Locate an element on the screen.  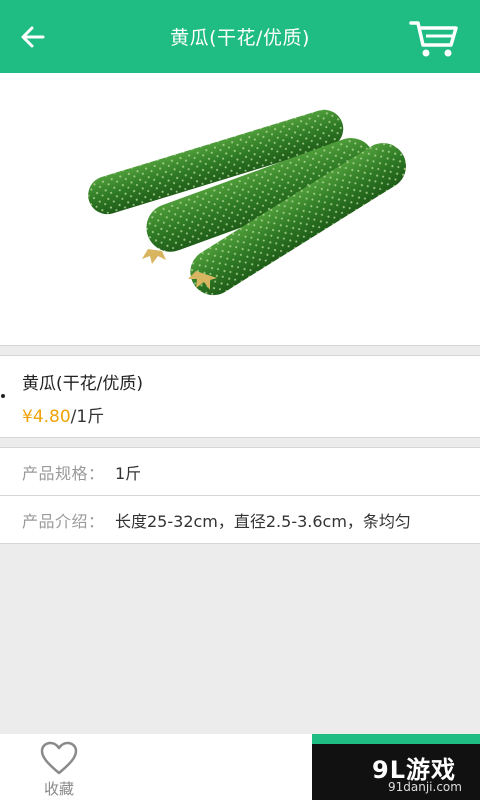
back-button is located at coordinates (33, 37).